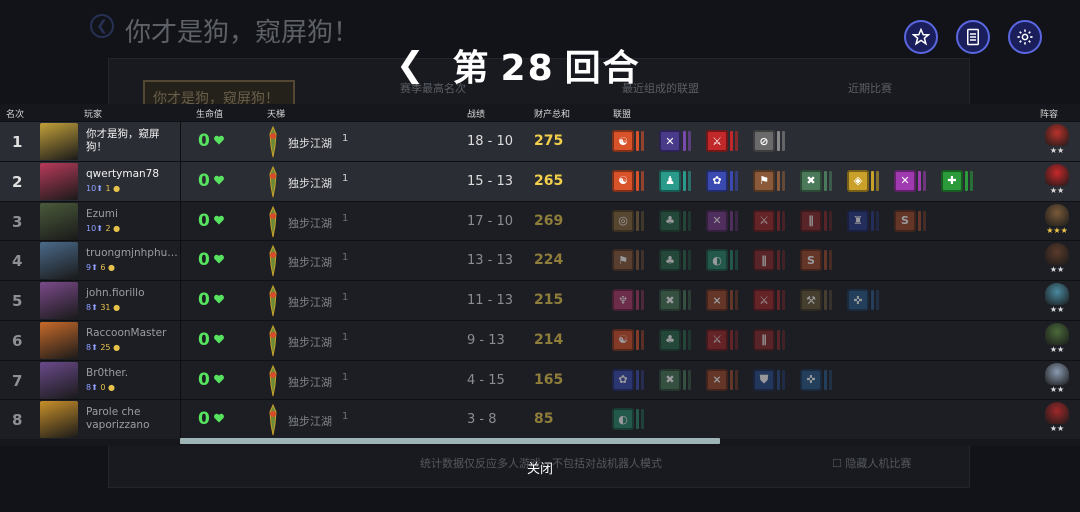 Image resolution: width=1080 pixels, height=512 pixels. Describe the element at coordinates (816, 300) in the screenshot. I see `alliance-badge: ⚒` at that location.